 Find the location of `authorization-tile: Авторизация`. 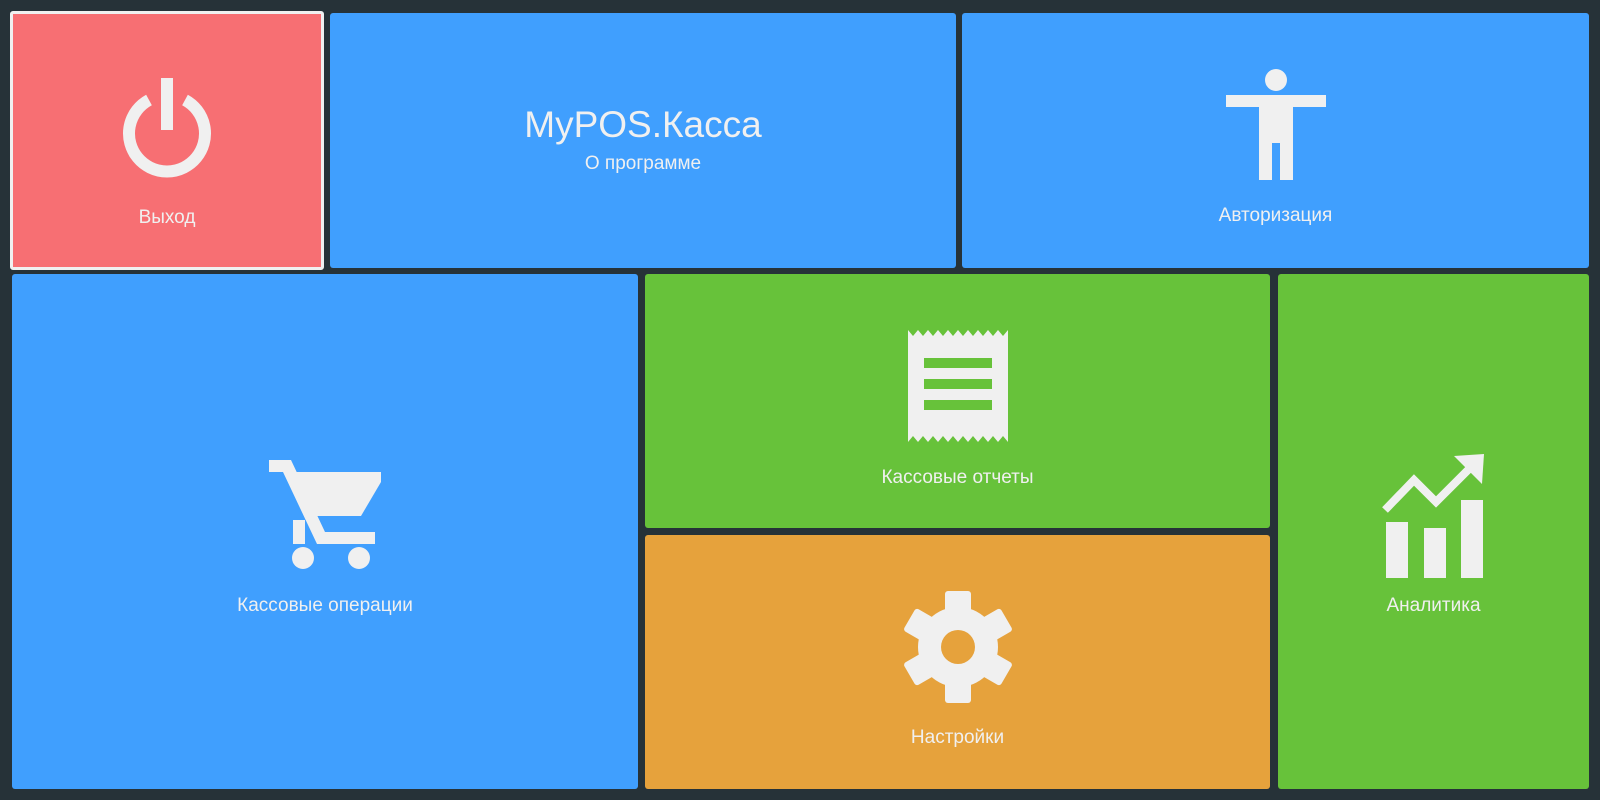

authorization-tile: Авторизация is located at coordinates (1275, 140).